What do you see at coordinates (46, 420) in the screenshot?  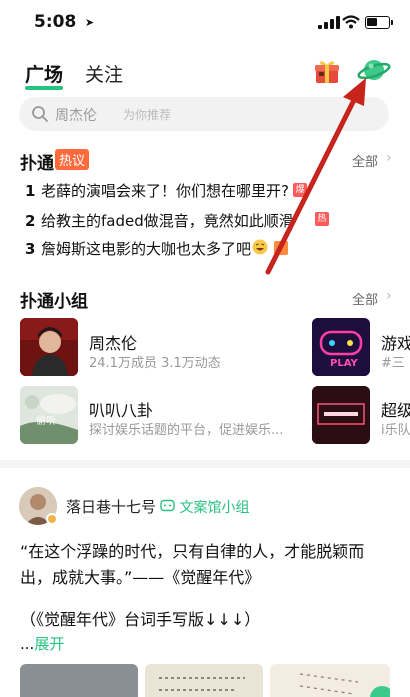 I see `gossip-thumb-label: 偷听` at bounding box center [46, 420].